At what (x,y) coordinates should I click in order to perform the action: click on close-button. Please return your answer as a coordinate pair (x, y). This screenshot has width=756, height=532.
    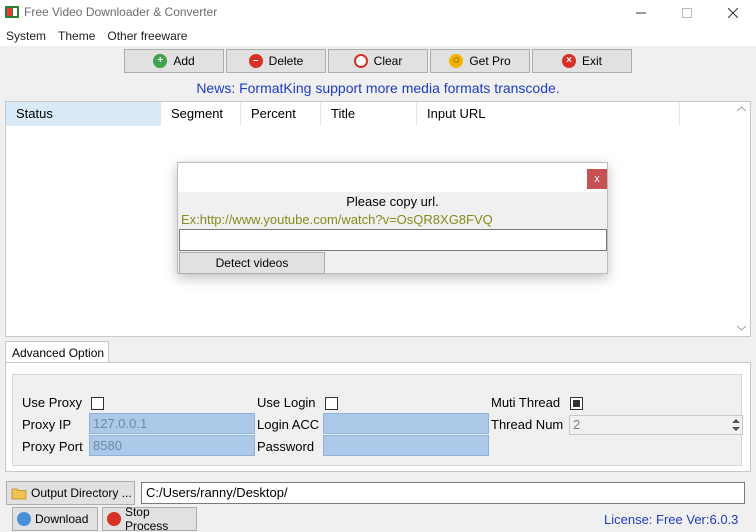
    Looking at the image, I should click on (733, 13).